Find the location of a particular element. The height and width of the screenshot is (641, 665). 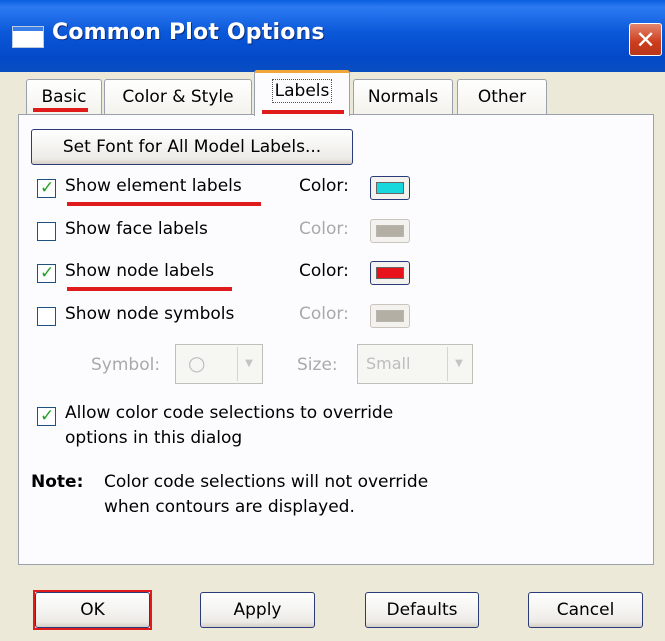

show-face-labels-checkbox is located at coordinates (46, 231).